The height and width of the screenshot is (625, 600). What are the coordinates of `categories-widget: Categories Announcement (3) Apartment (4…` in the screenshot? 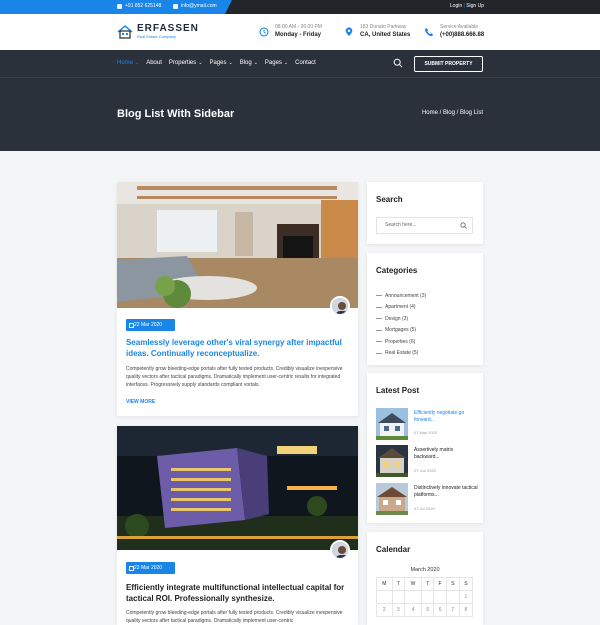 It's located at (425, 309).